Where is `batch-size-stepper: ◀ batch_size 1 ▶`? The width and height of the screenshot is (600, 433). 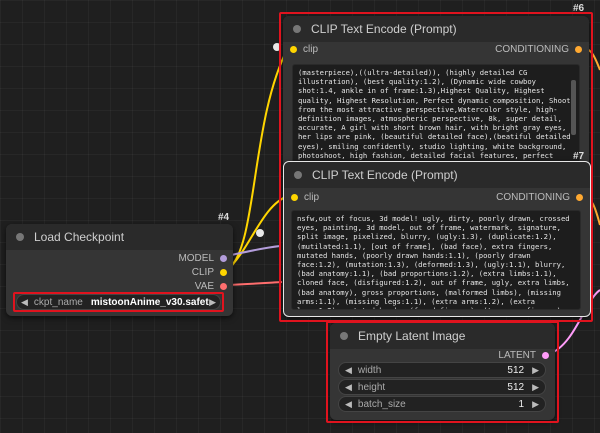 batch-size-stepper: ◀ batch_size 1 ▶ is located at coordinates (442, 404).